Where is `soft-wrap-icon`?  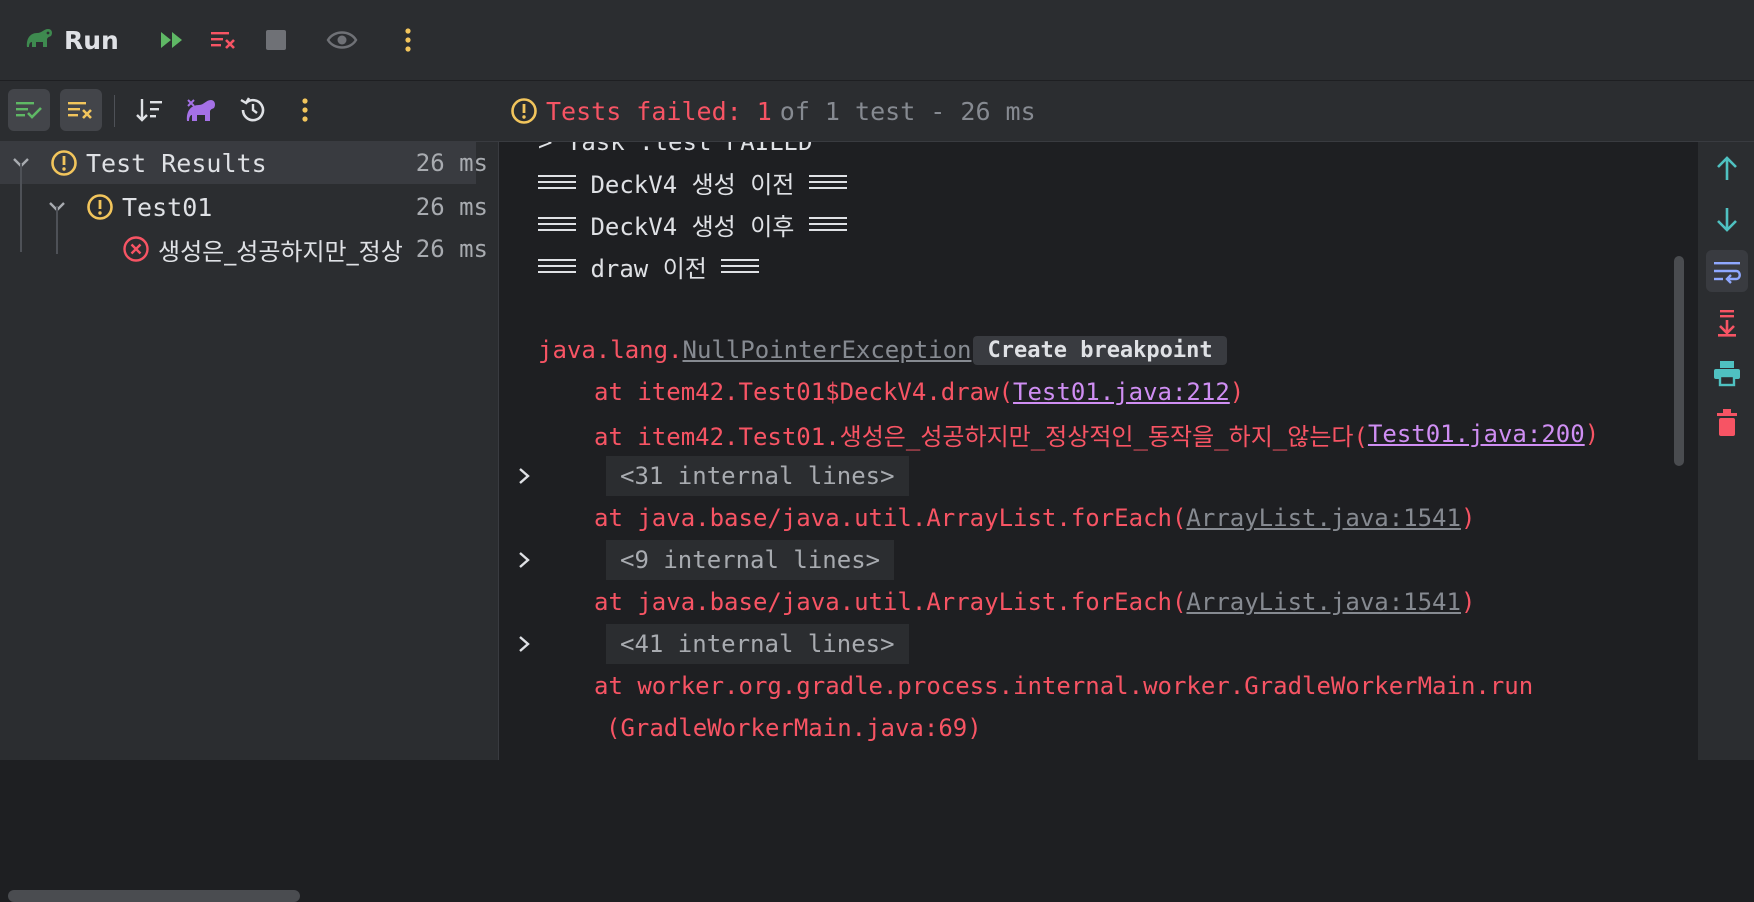
soft-wrap-icon is located at coordinates (1727, 273).